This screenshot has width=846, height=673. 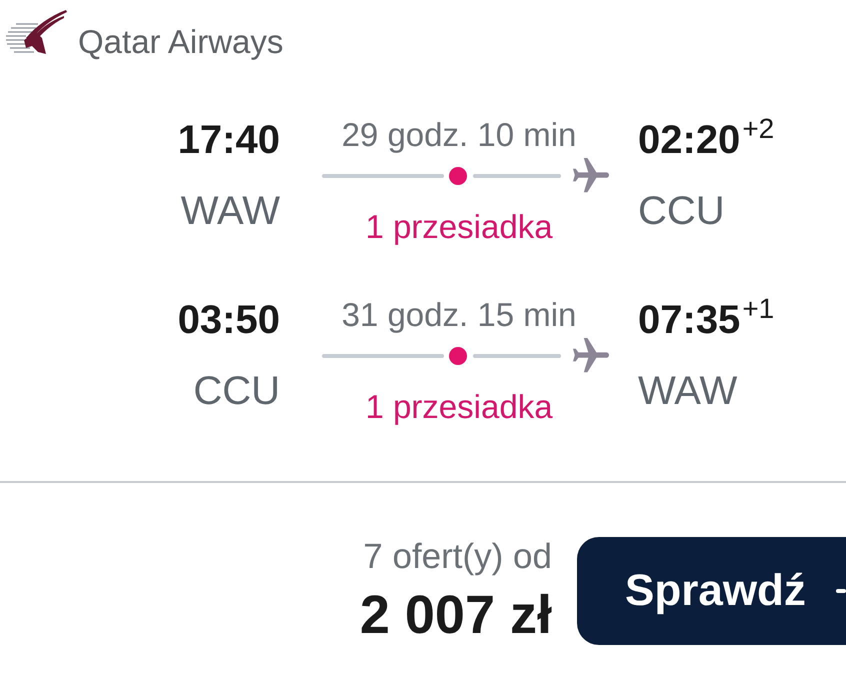 What do you see at coordinates (711, 591) in the screenshot?
I see `check-button: Sprawdź` at bounding box center [711, 591].